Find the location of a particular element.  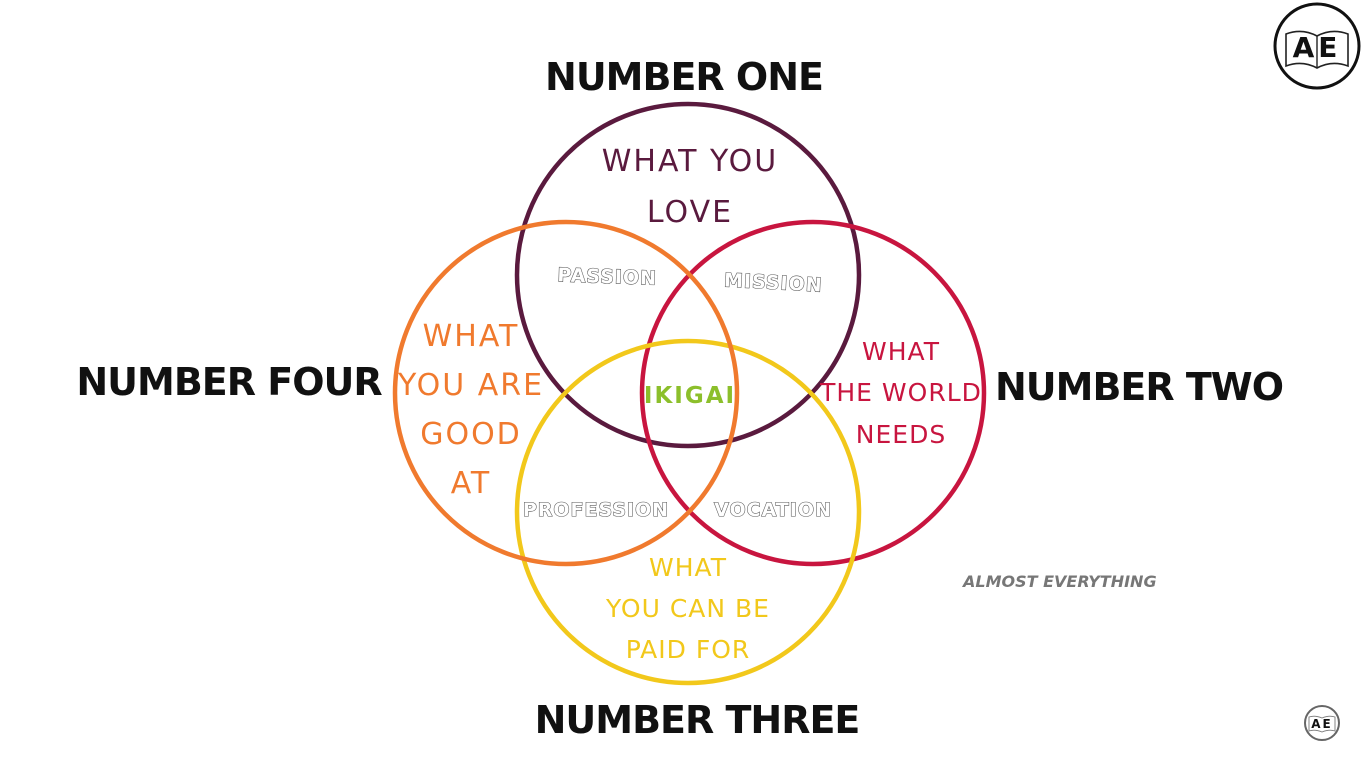

overlap-passion: PASSION is located at coordinates (607, 276).